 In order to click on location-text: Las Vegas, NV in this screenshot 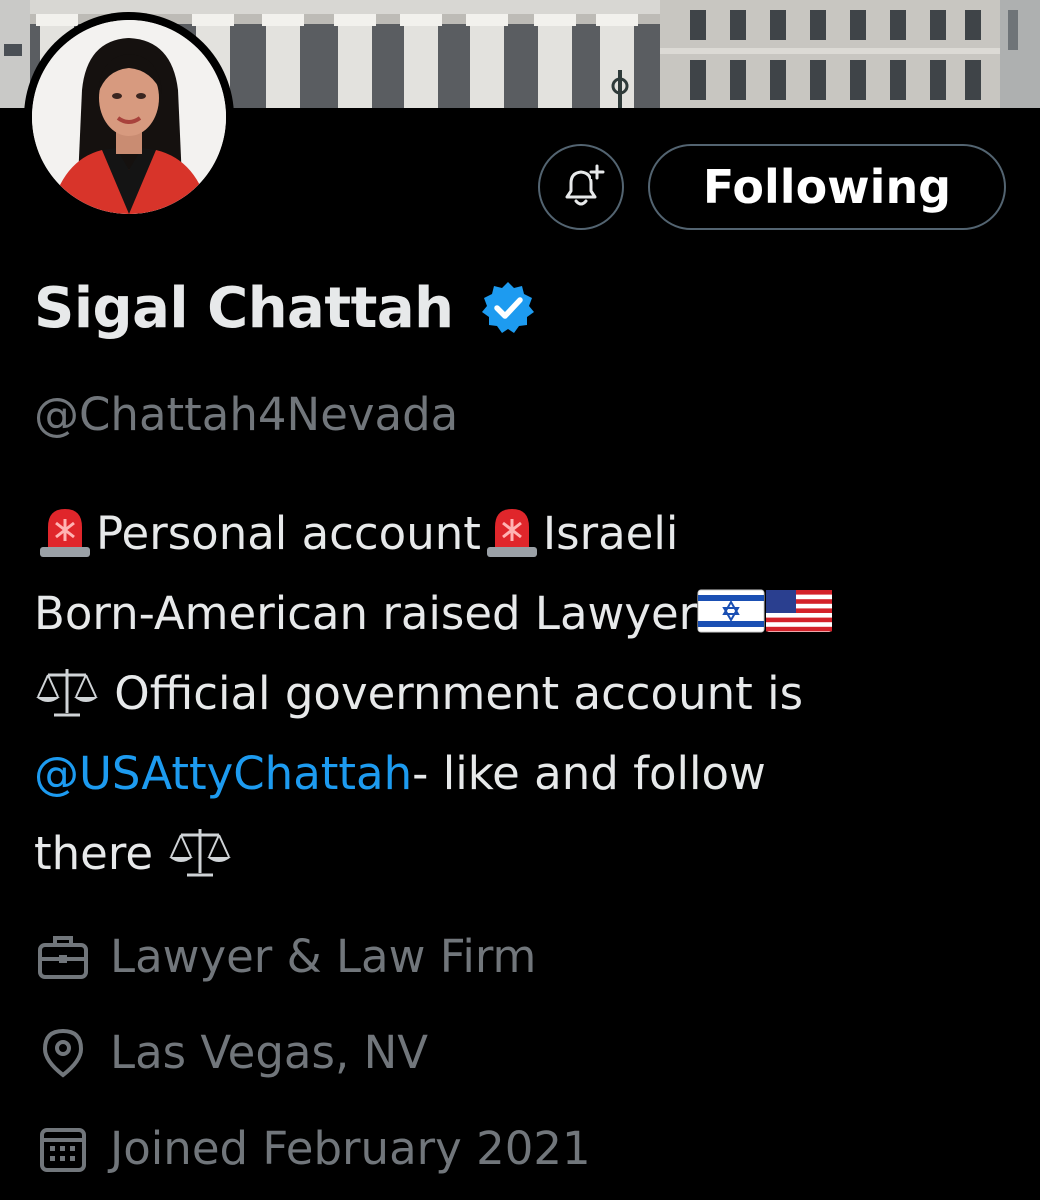, I will do `click(269, 1052)`.